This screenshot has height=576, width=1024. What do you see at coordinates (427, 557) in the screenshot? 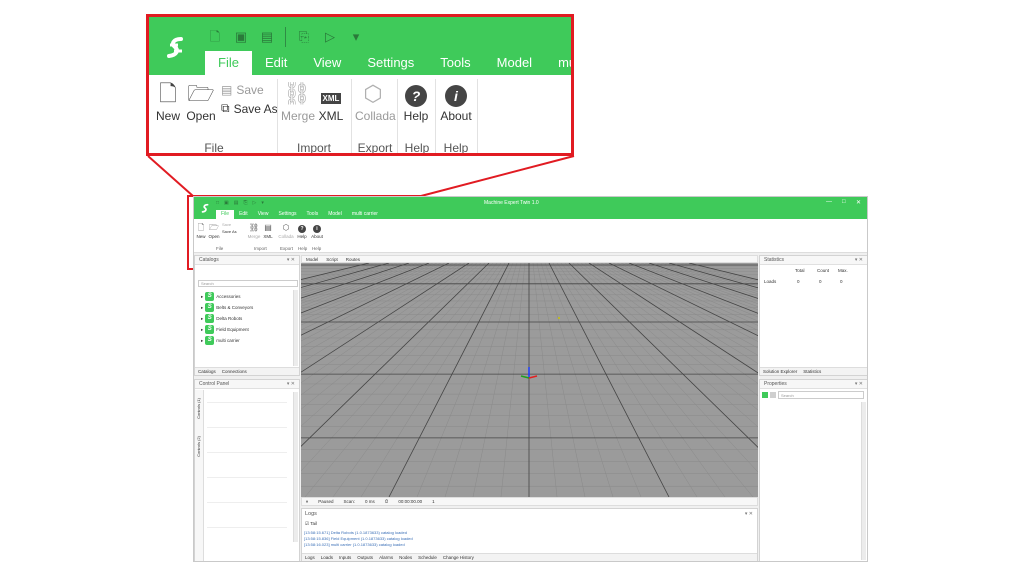
I see `tab-schedule: Schedule` at bounding box center [427, 557].